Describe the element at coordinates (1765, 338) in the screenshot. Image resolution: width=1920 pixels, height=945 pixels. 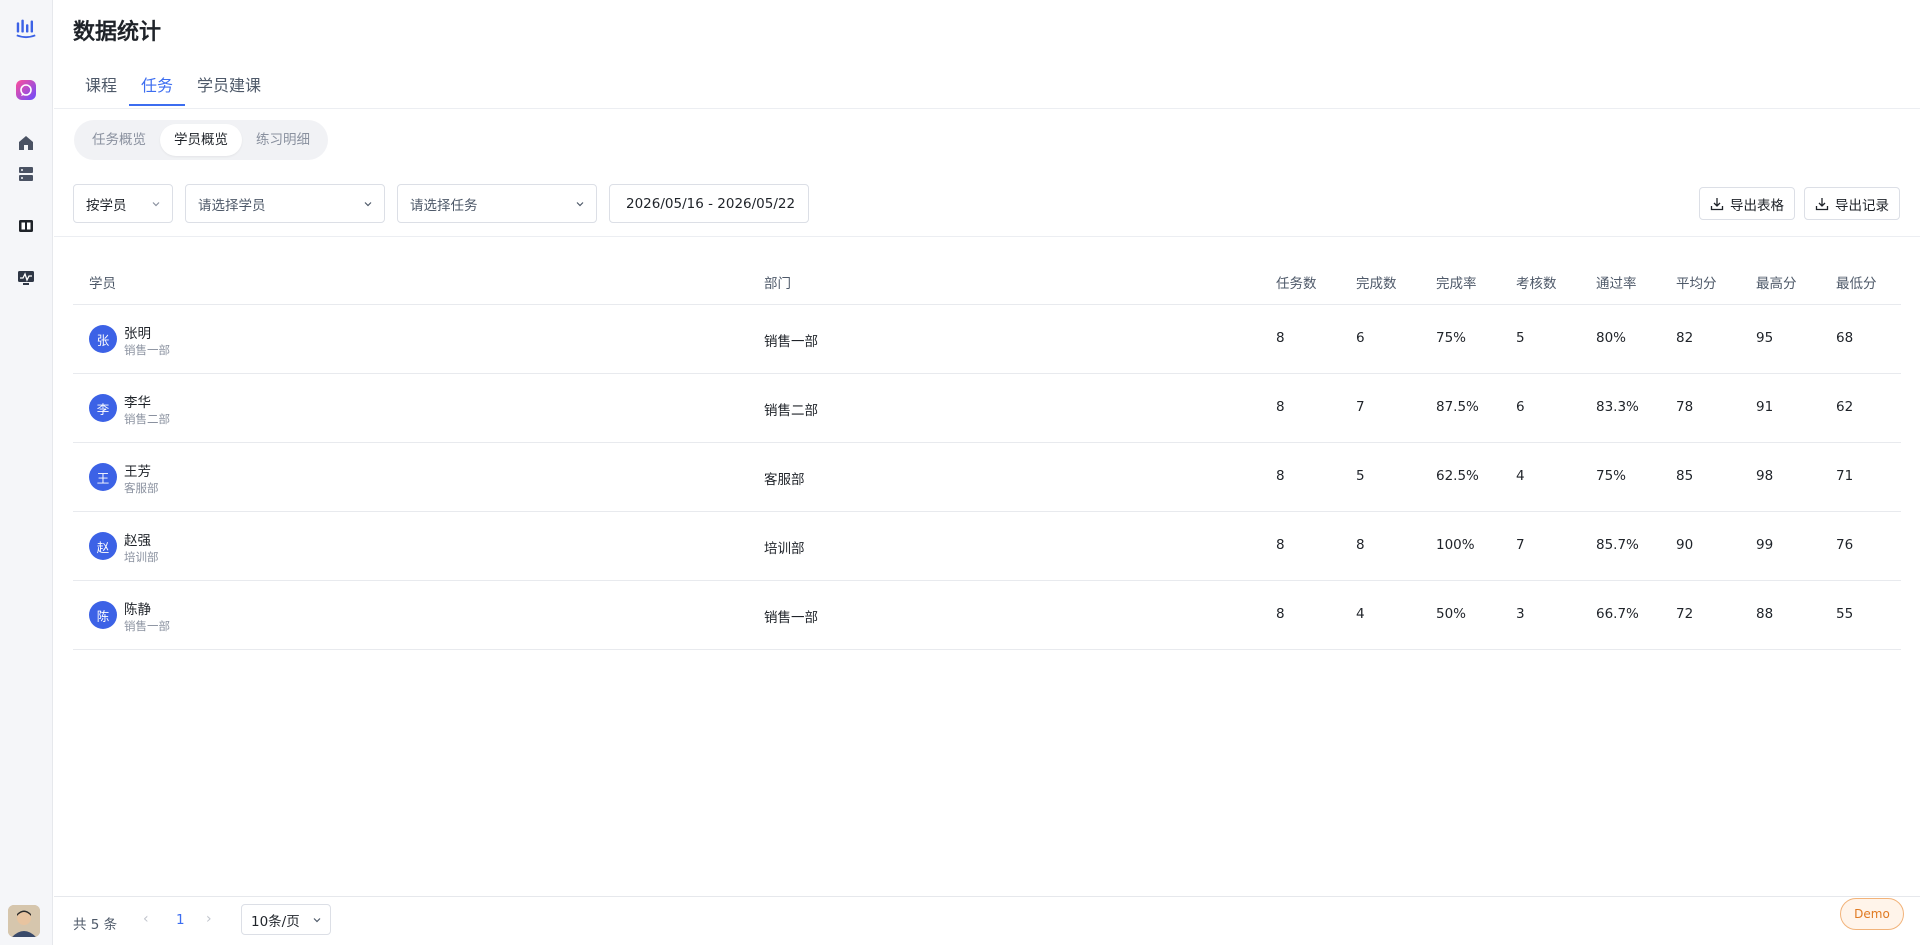
I see `cell-max: 95` at that location.